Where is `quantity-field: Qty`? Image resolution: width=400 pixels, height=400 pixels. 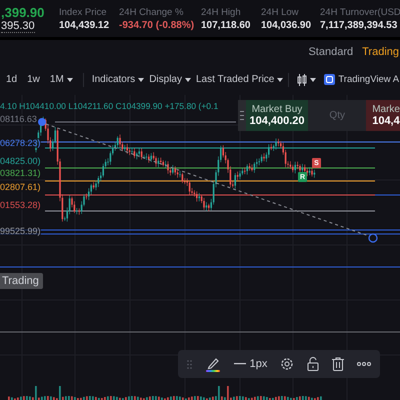
quantity-field: Qty is located at coordinates (337, 115).